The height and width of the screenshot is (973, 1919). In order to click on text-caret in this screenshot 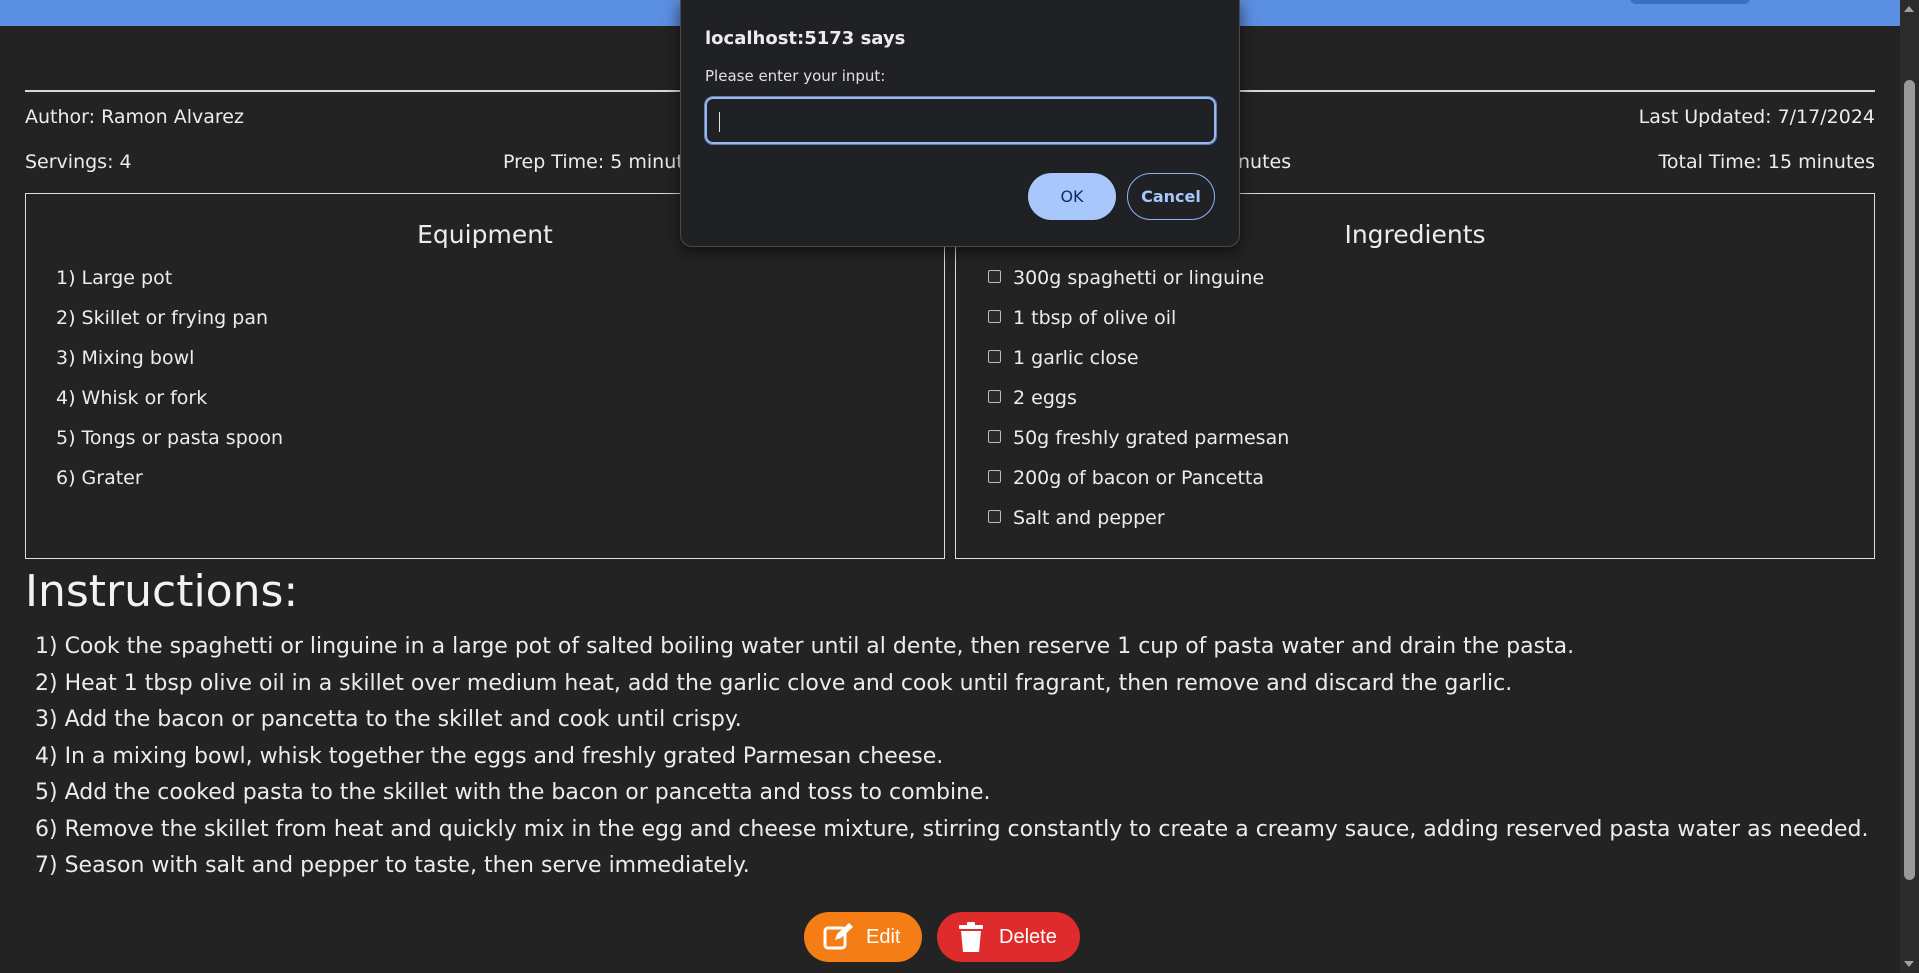, I will do `click(719, 122)`.